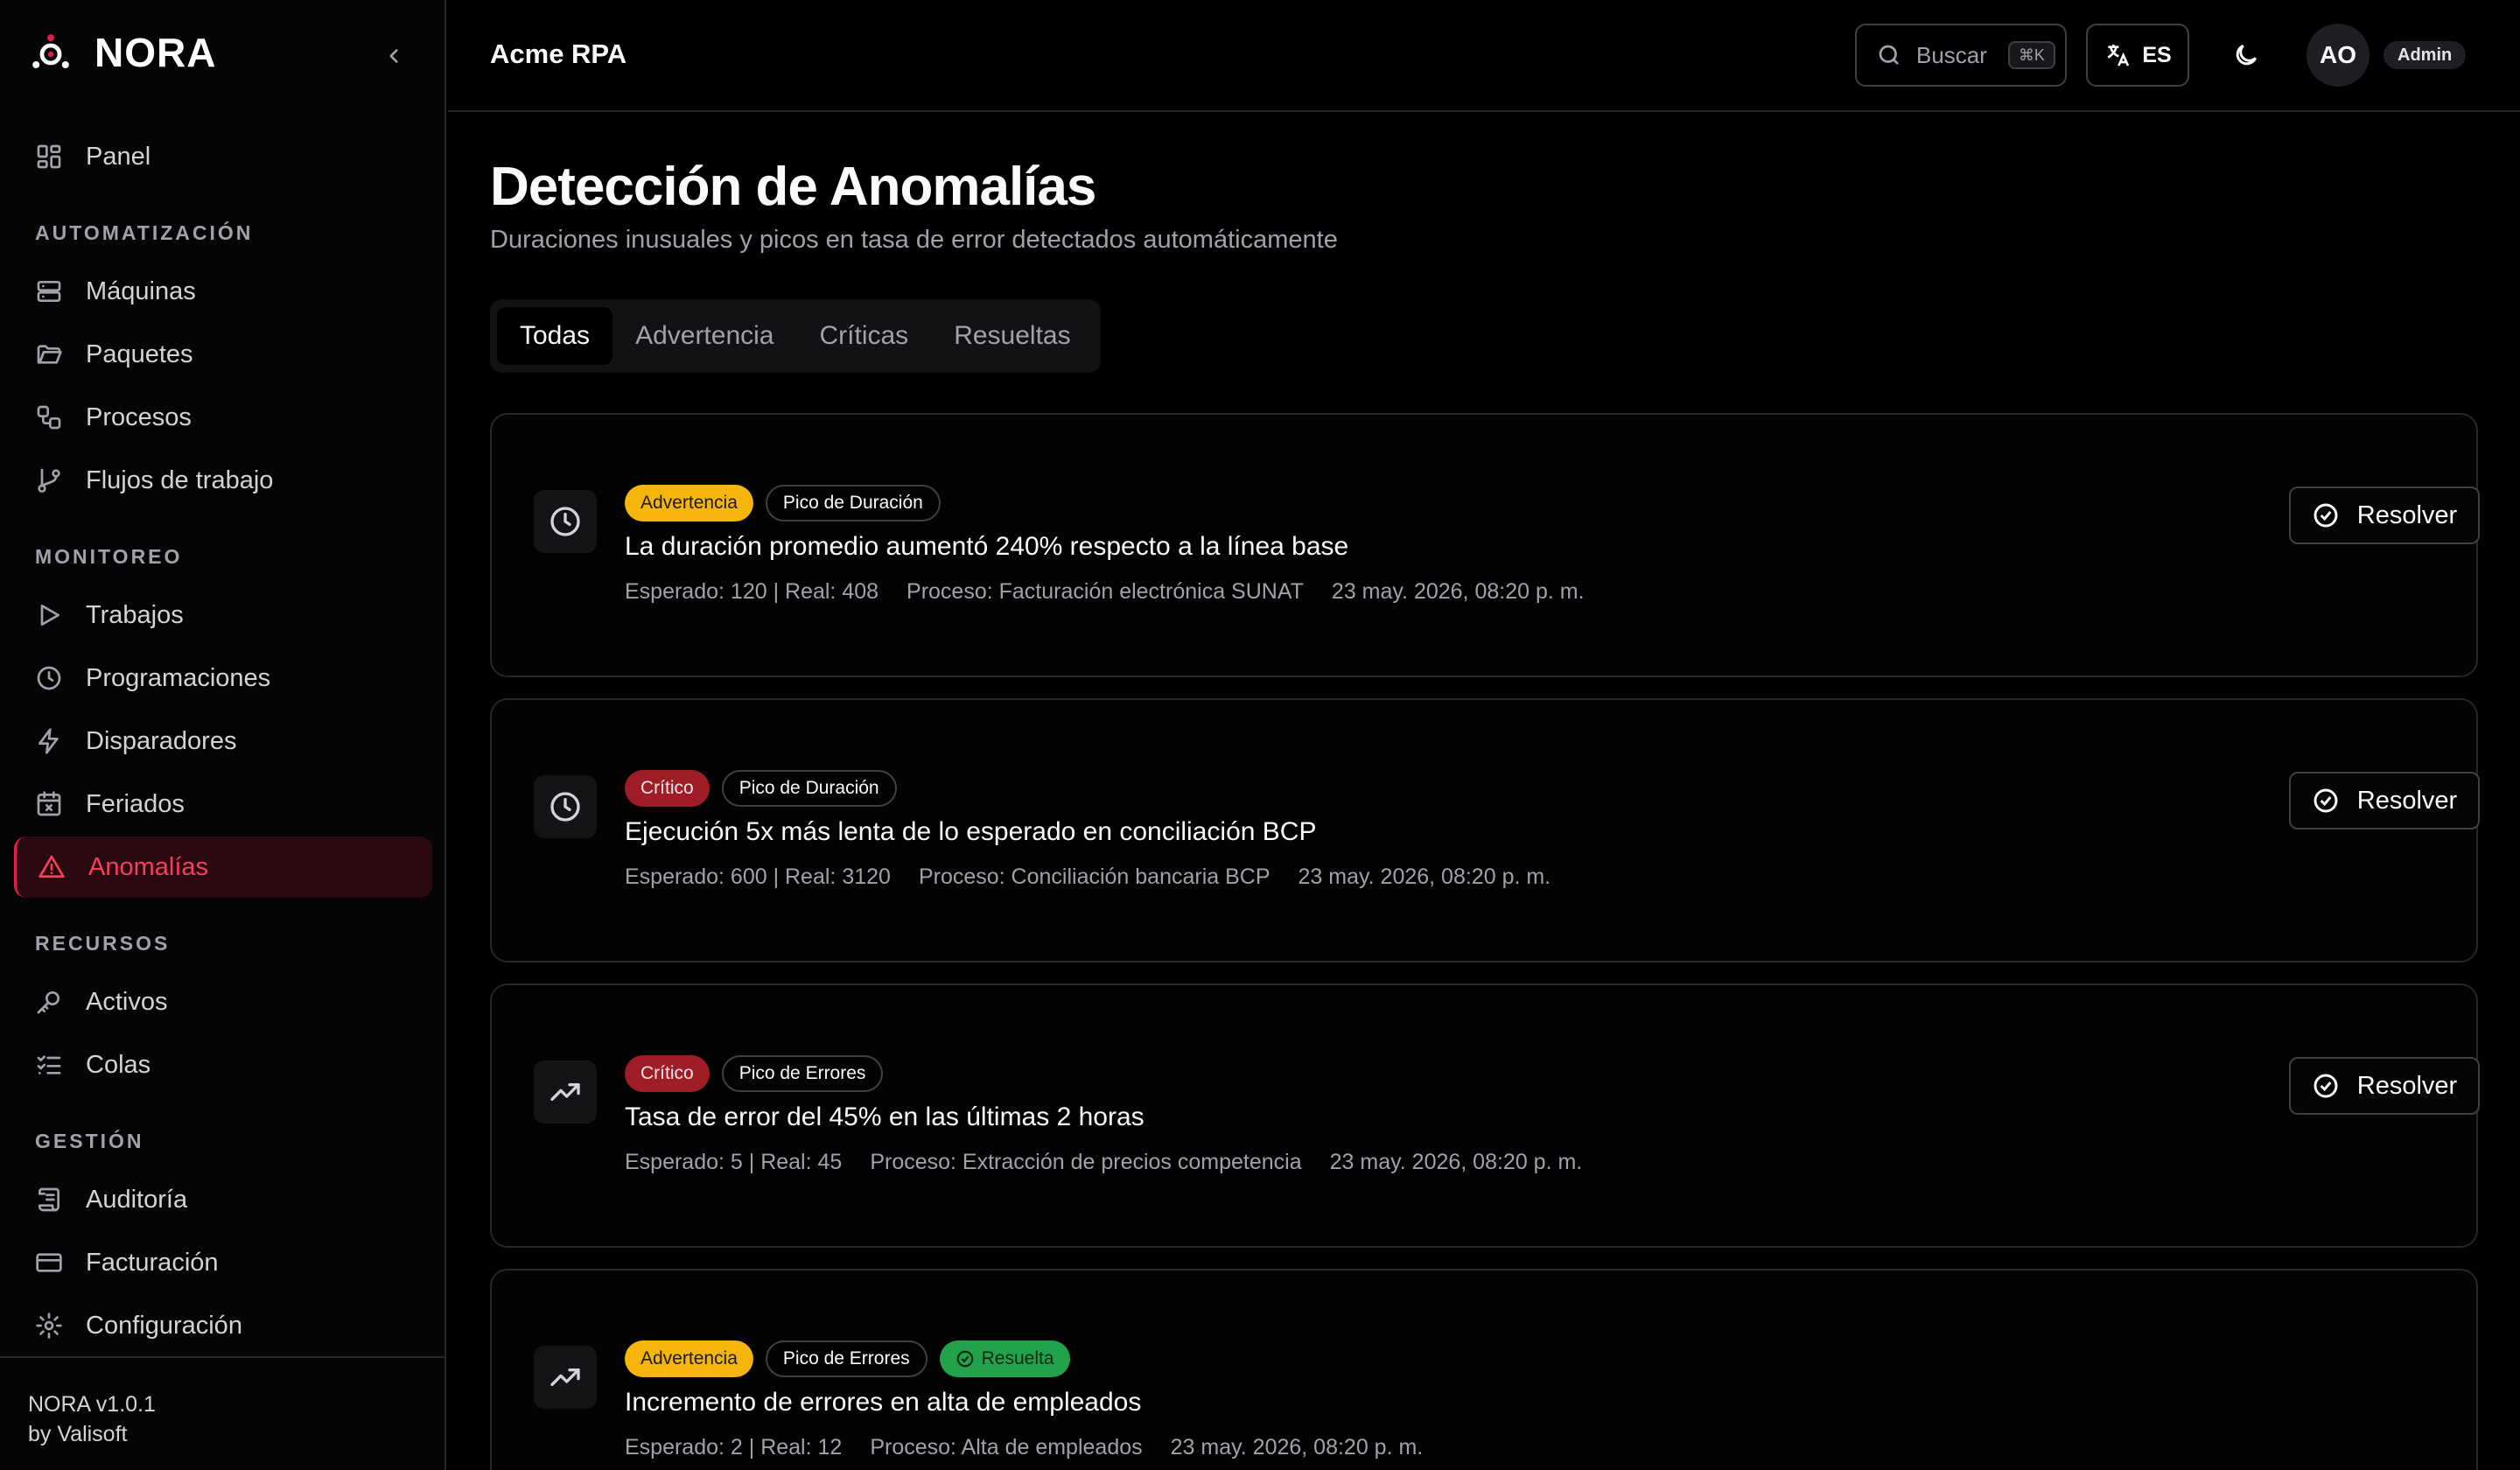 The width and height of the screenshot is (2520, 1470). I want to click on sidebar-item-disparadores: Disparadores, so click(223, 741).